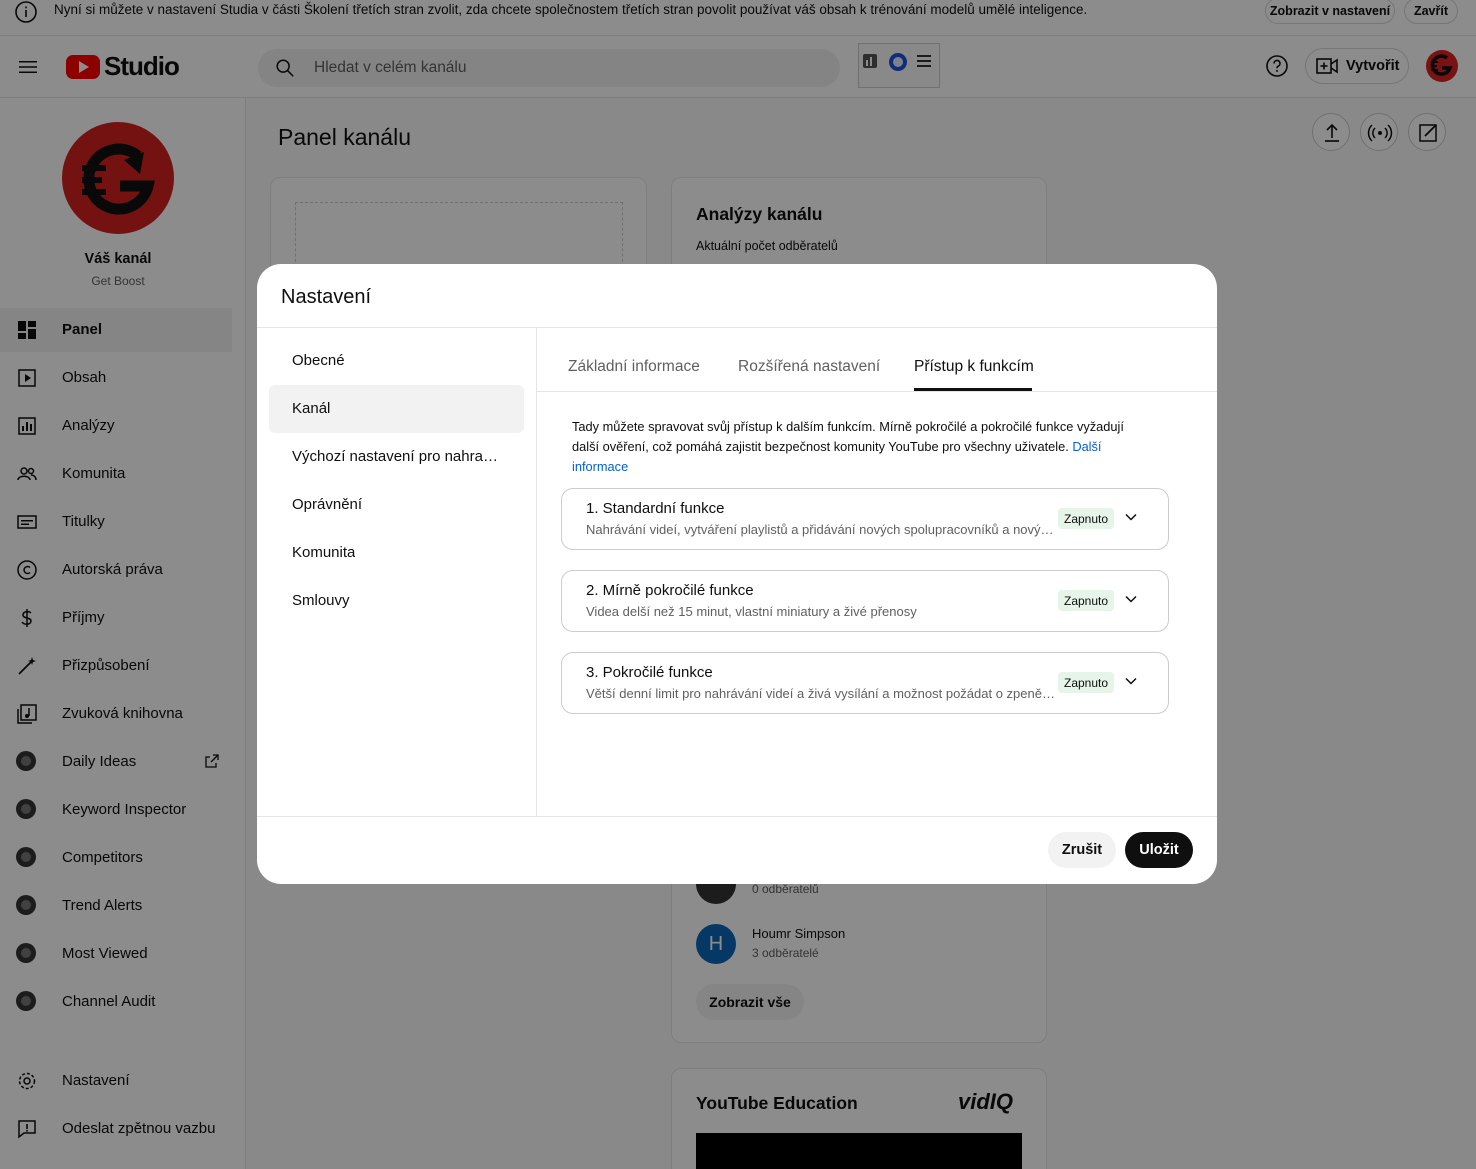  I want to click on settings-category-permissions: Oprávnění, so click(396, 505).